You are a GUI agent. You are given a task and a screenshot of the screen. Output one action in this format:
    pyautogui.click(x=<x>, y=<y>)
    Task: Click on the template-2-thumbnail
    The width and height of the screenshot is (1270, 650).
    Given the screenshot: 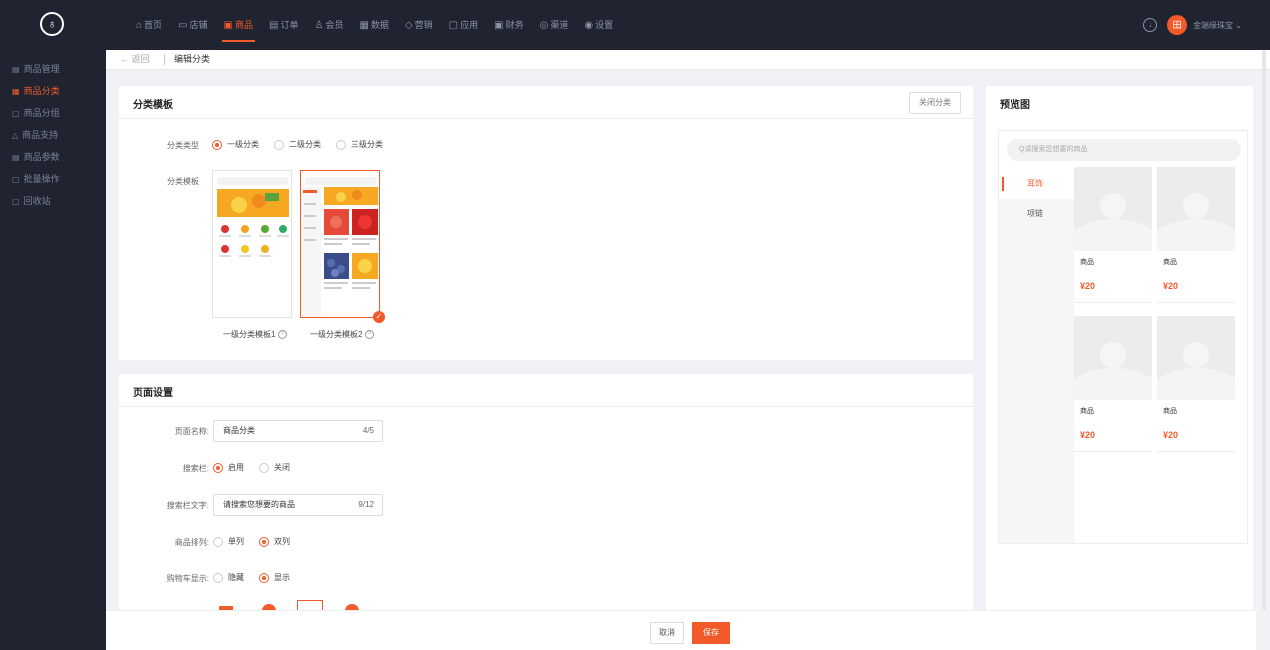 What is the action you would take?
    pyautogui.click(x=339, y=247)
    